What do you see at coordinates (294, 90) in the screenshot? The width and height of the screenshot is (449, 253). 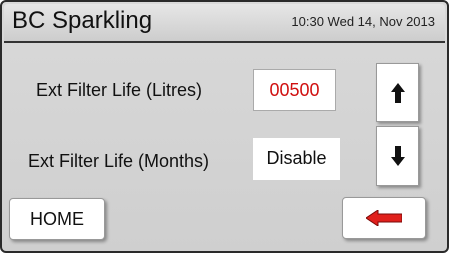 I see `litres-value-field: 00500` at bounding box center [294, 90].